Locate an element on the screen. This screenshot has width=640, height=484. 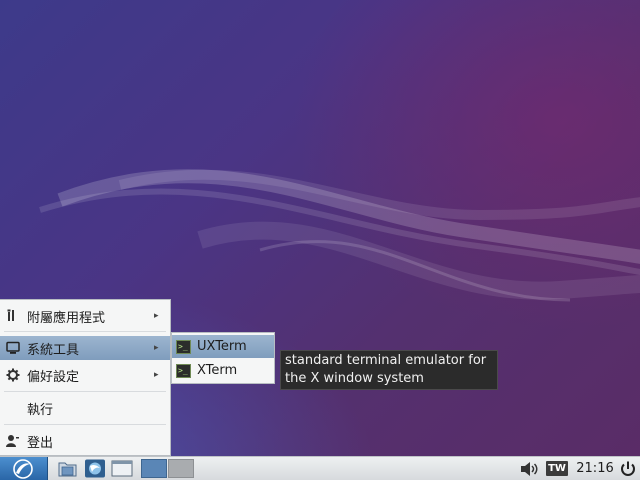
web-browser-button is located at coordinates (95, 468).